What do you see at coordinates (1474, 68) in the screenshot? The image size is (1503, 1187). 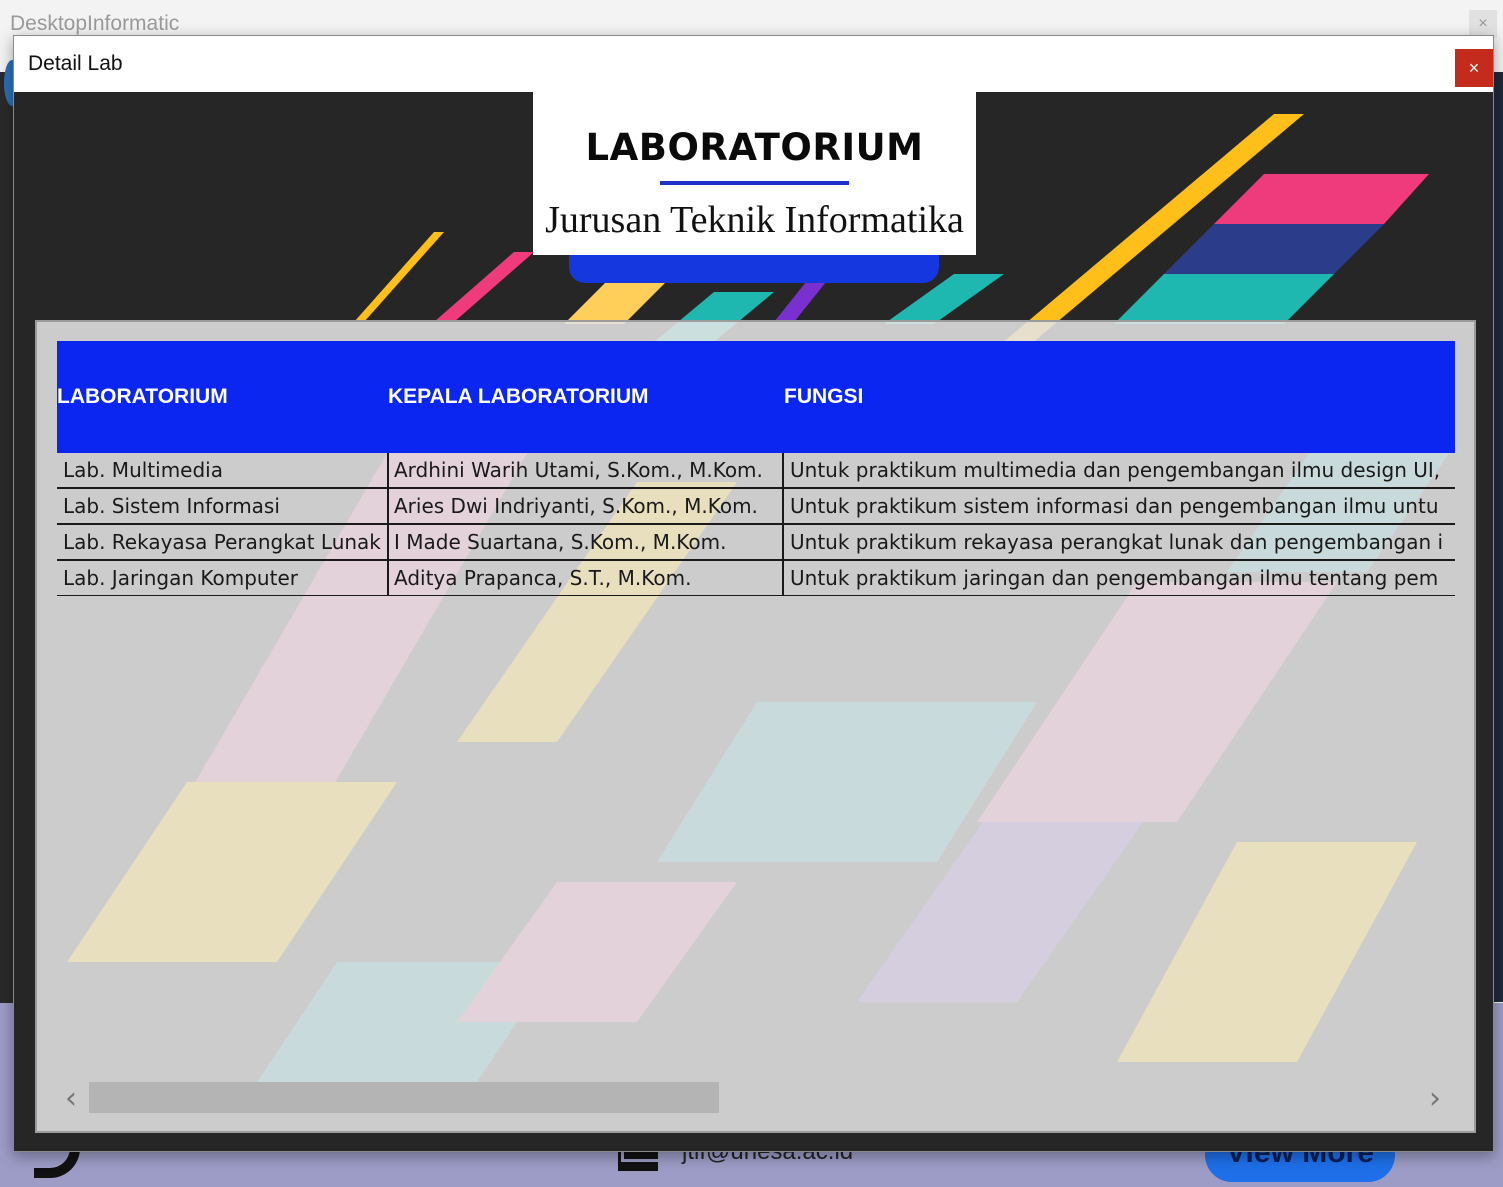 I see `close-button: ×` at bounding box center [1474, 68].